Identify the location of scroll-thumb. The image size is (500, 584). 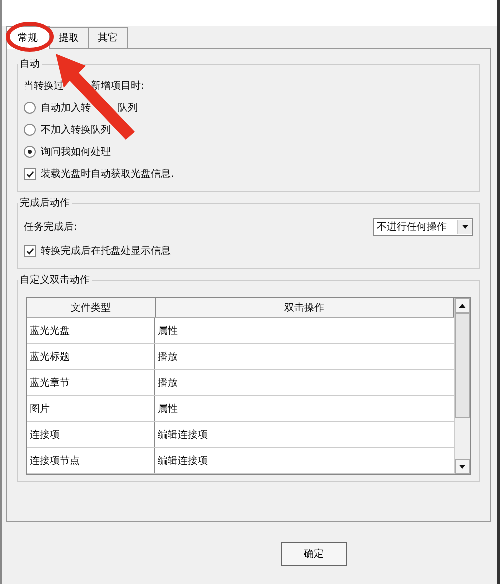
(462, 365).